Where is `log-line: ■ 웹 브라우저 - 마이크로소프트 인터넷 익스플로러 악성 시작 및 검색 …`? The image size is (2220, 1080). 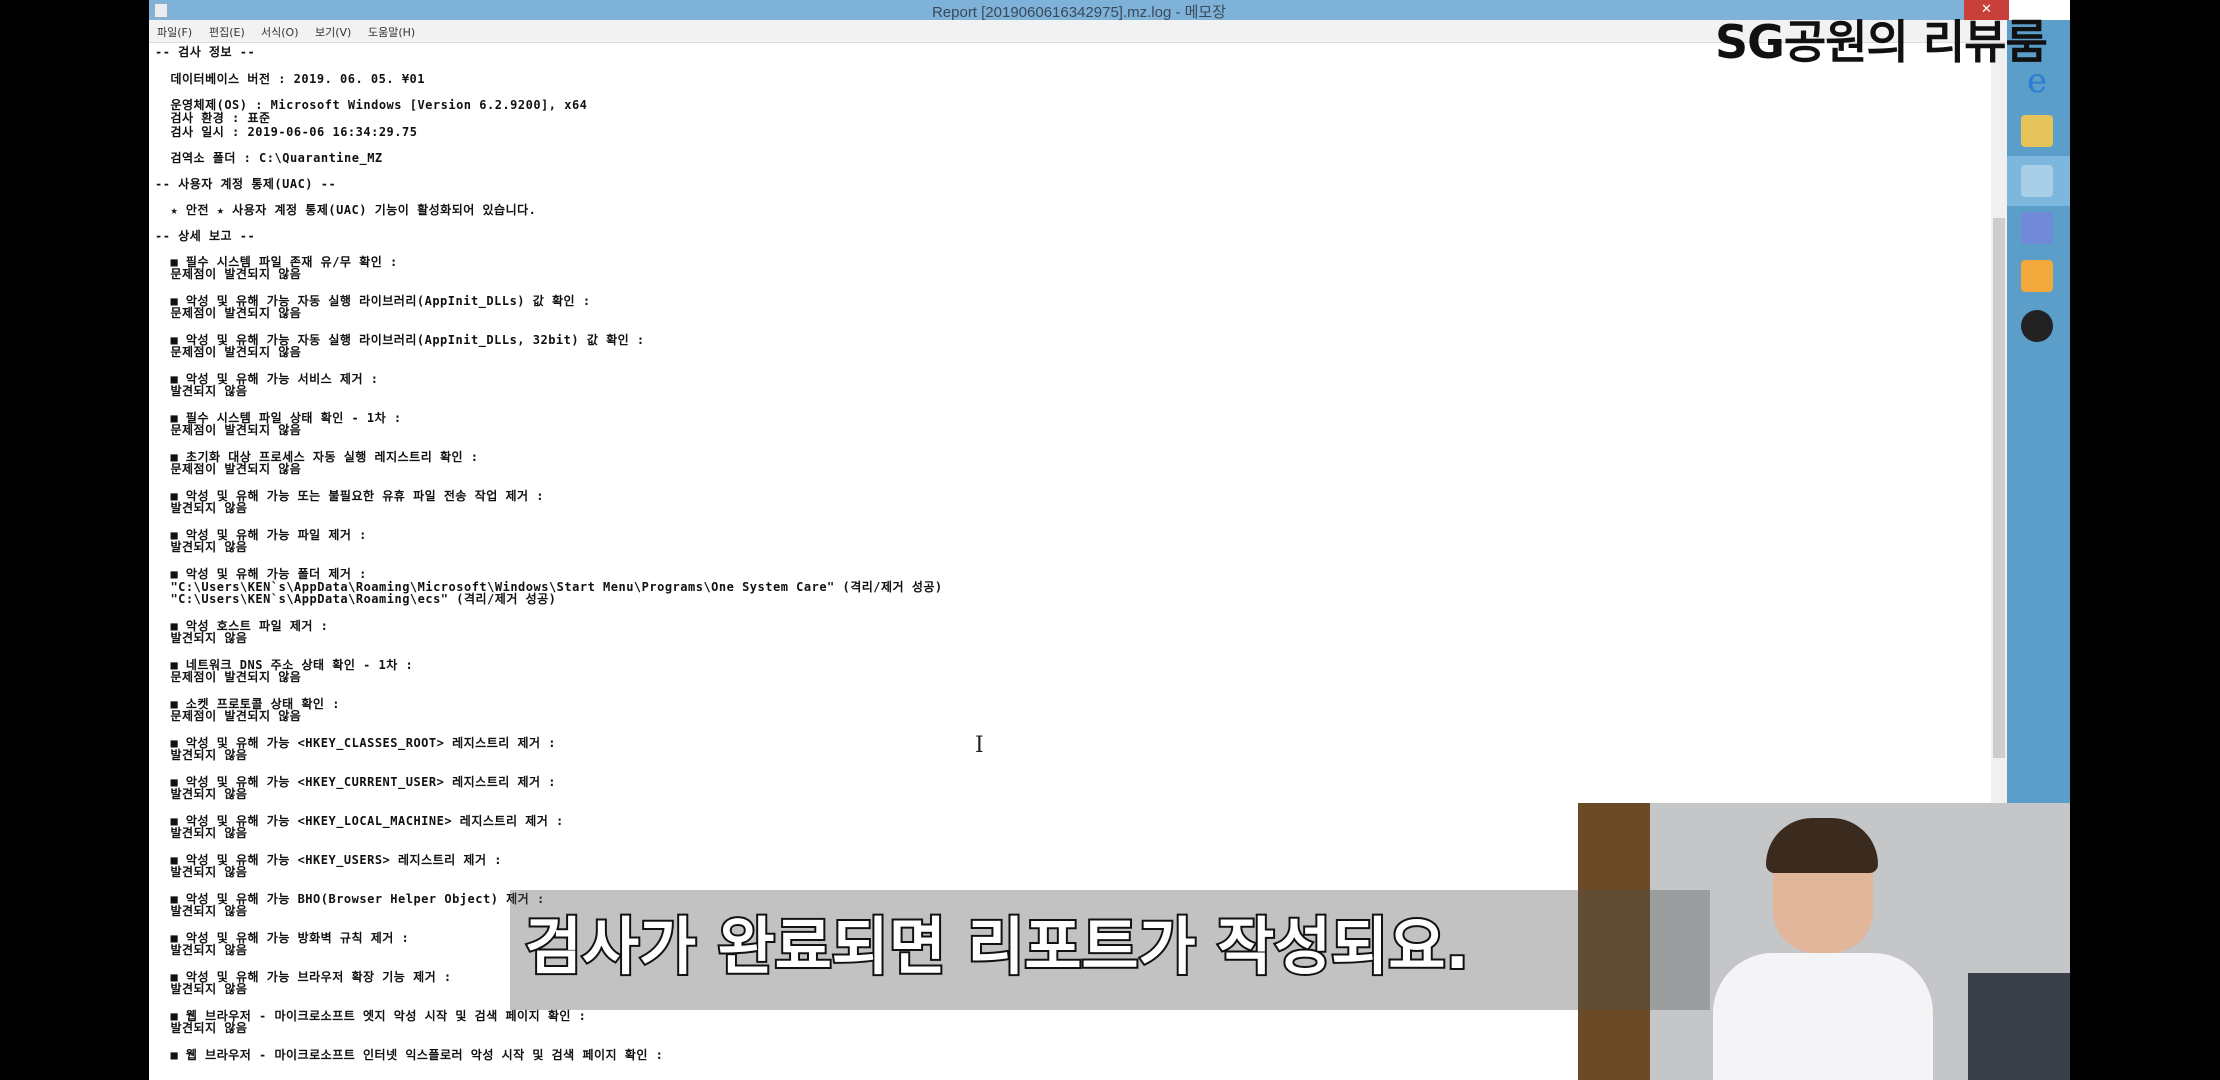 log-line: ■ 웹 브라우저 - 마이크로소프트 인터넷 익스플로러 악성 시작 및 검색 … is located at coordinates (409, 1055).